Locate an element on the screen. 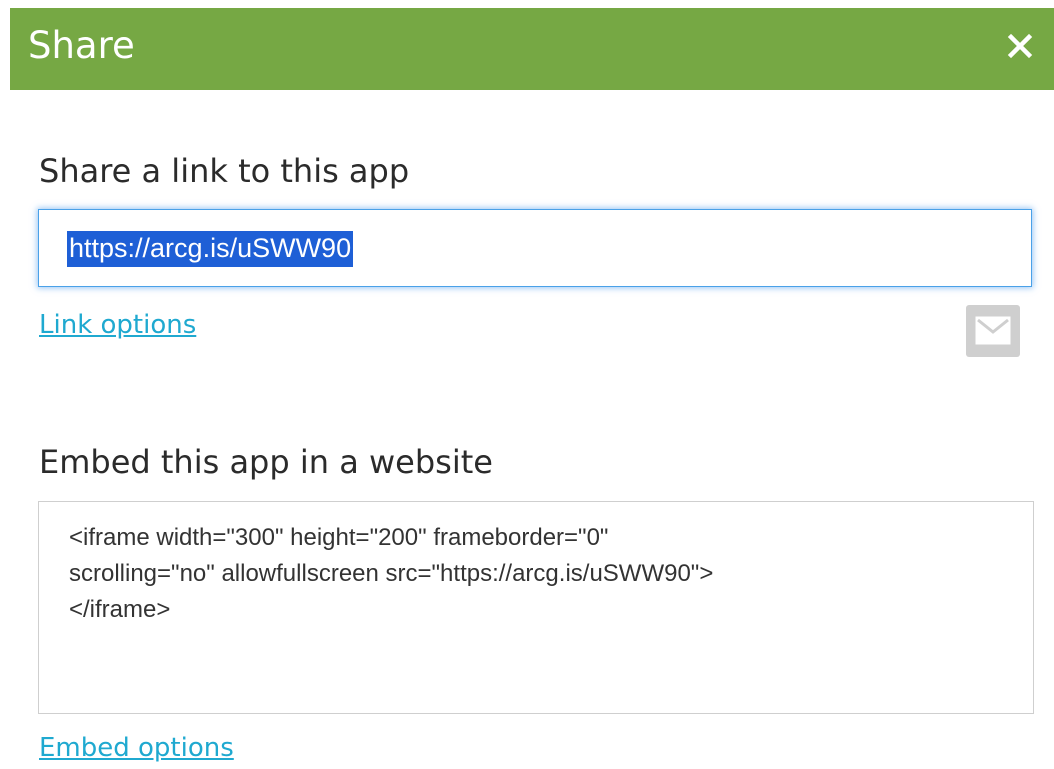  link-options-link: Link options is located at coordinates (117, 325).